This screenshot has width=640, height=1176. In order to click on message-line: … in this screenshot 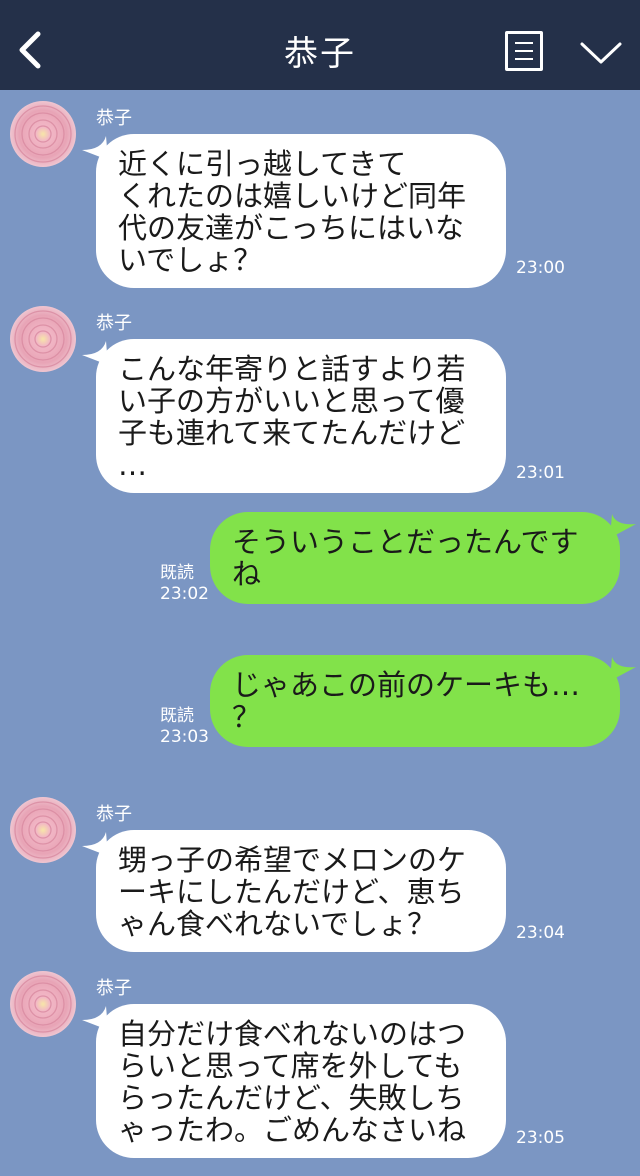, I will do `click(132, 465)`.